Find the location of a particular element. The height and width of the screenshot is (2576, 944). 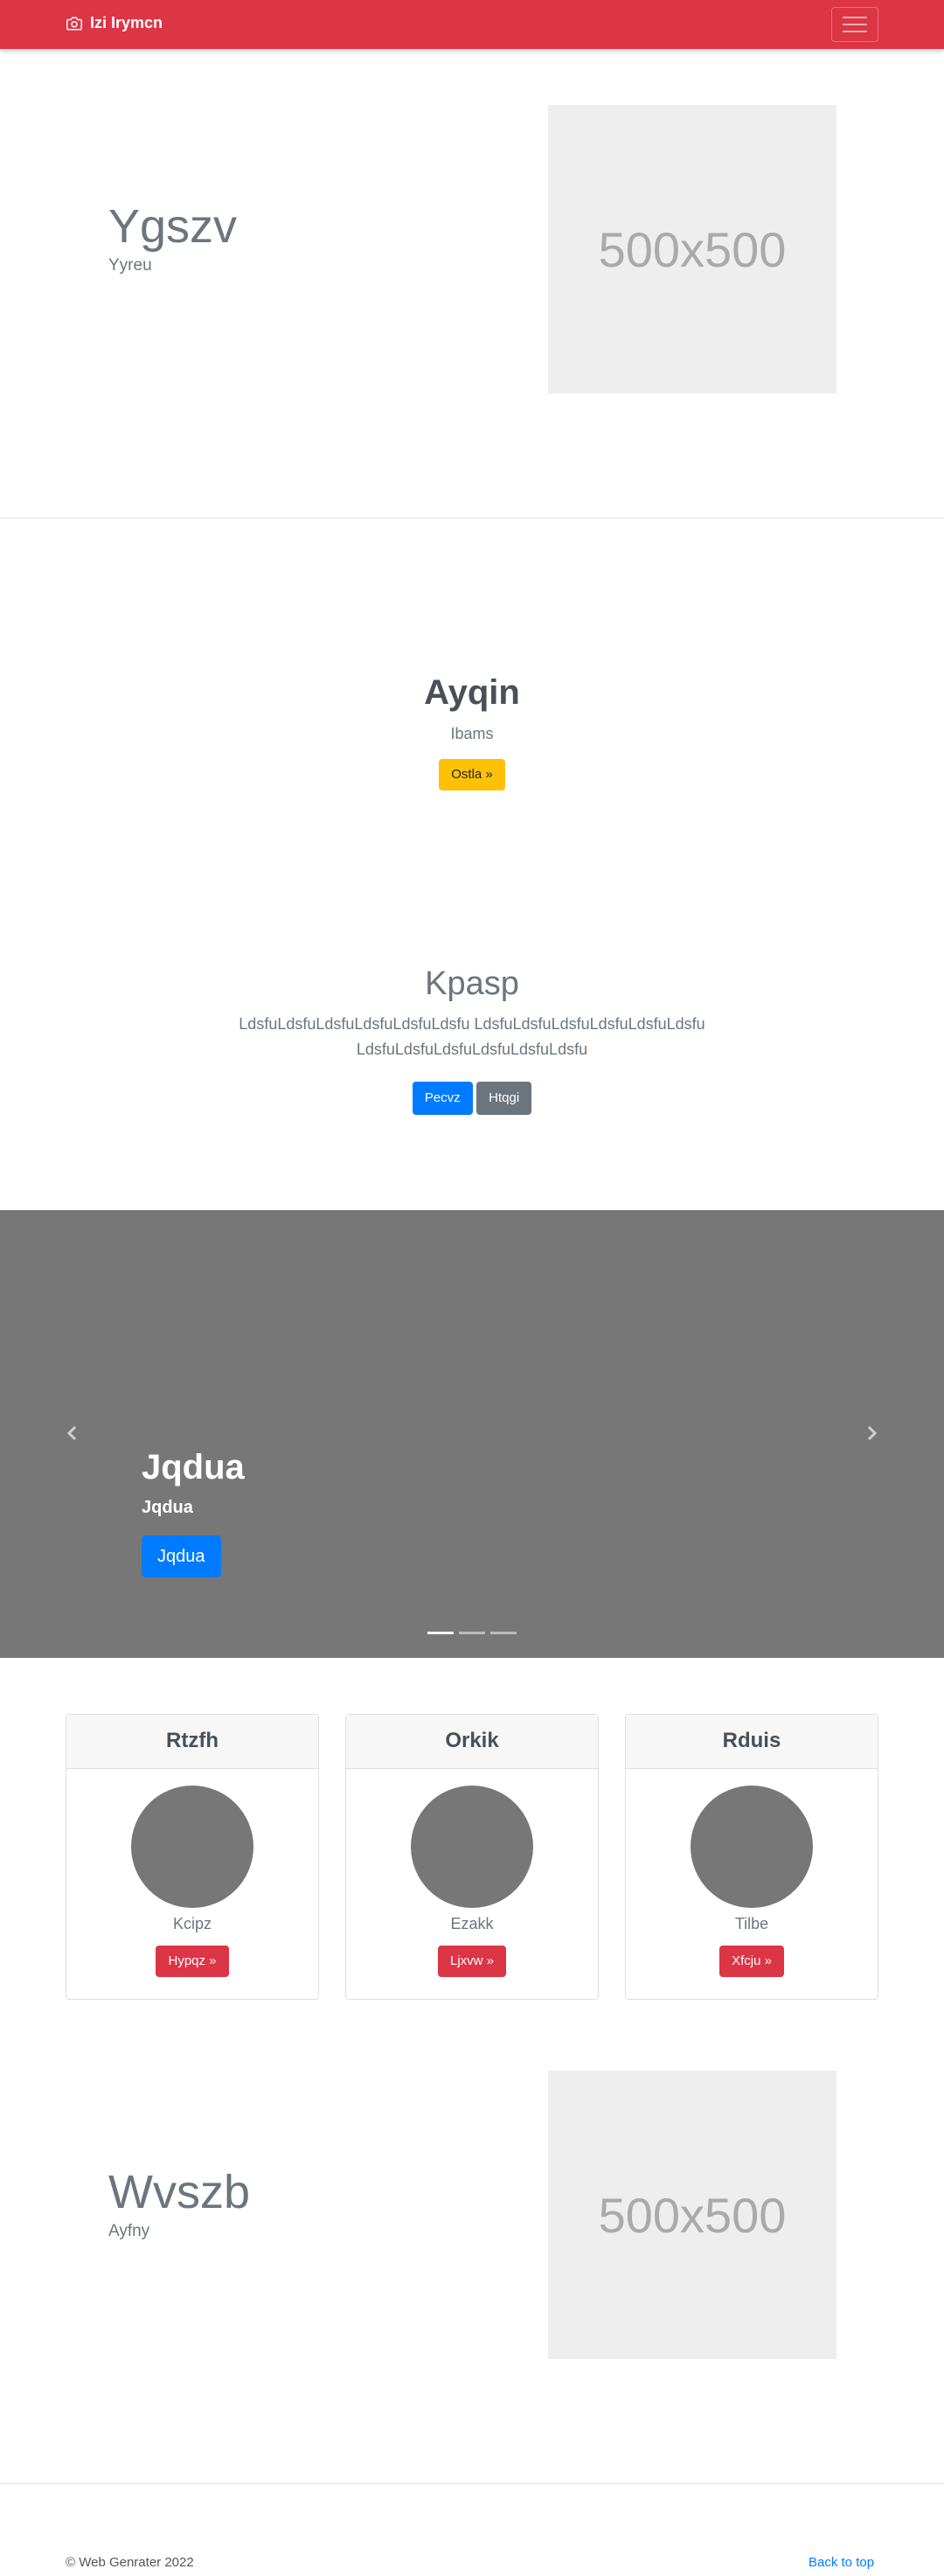

featurette-title: Wvszb is located at coordinates (179, 2192).